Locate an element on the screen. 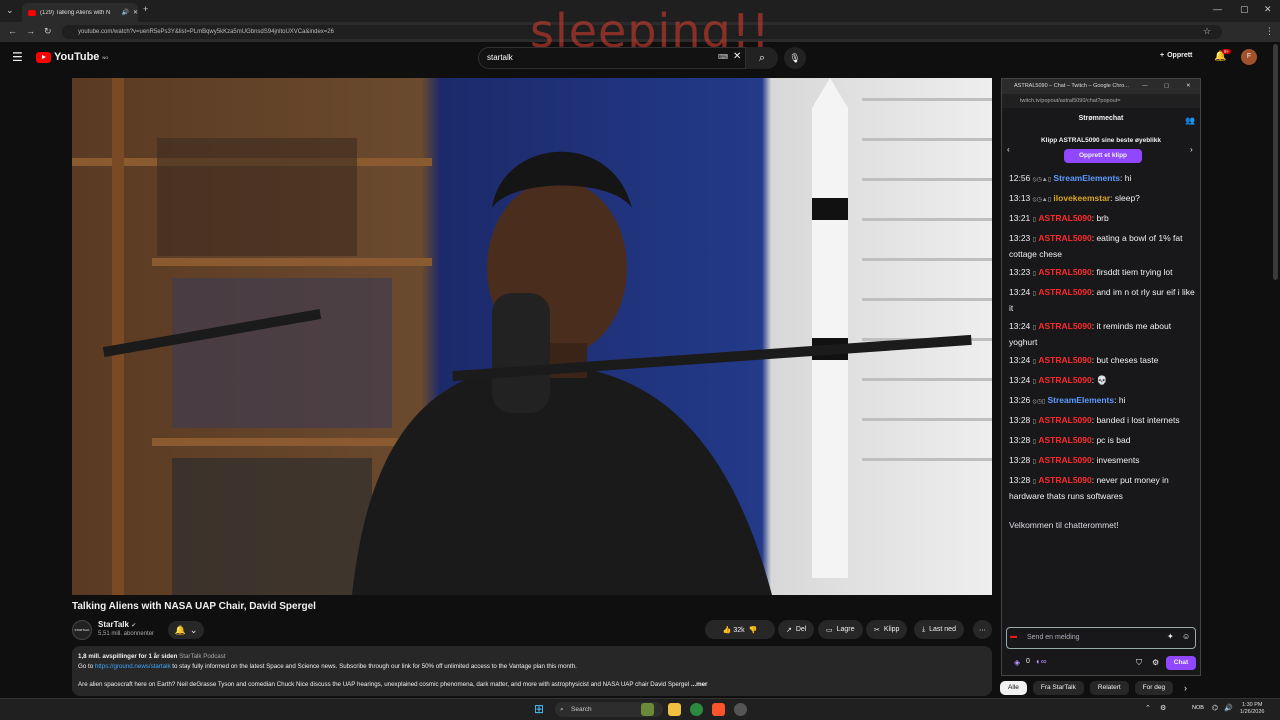 The height and width of the screenshot is (720, 1280). chrome-menu-icon: ⋮ is located at coordinates (1269, 31).